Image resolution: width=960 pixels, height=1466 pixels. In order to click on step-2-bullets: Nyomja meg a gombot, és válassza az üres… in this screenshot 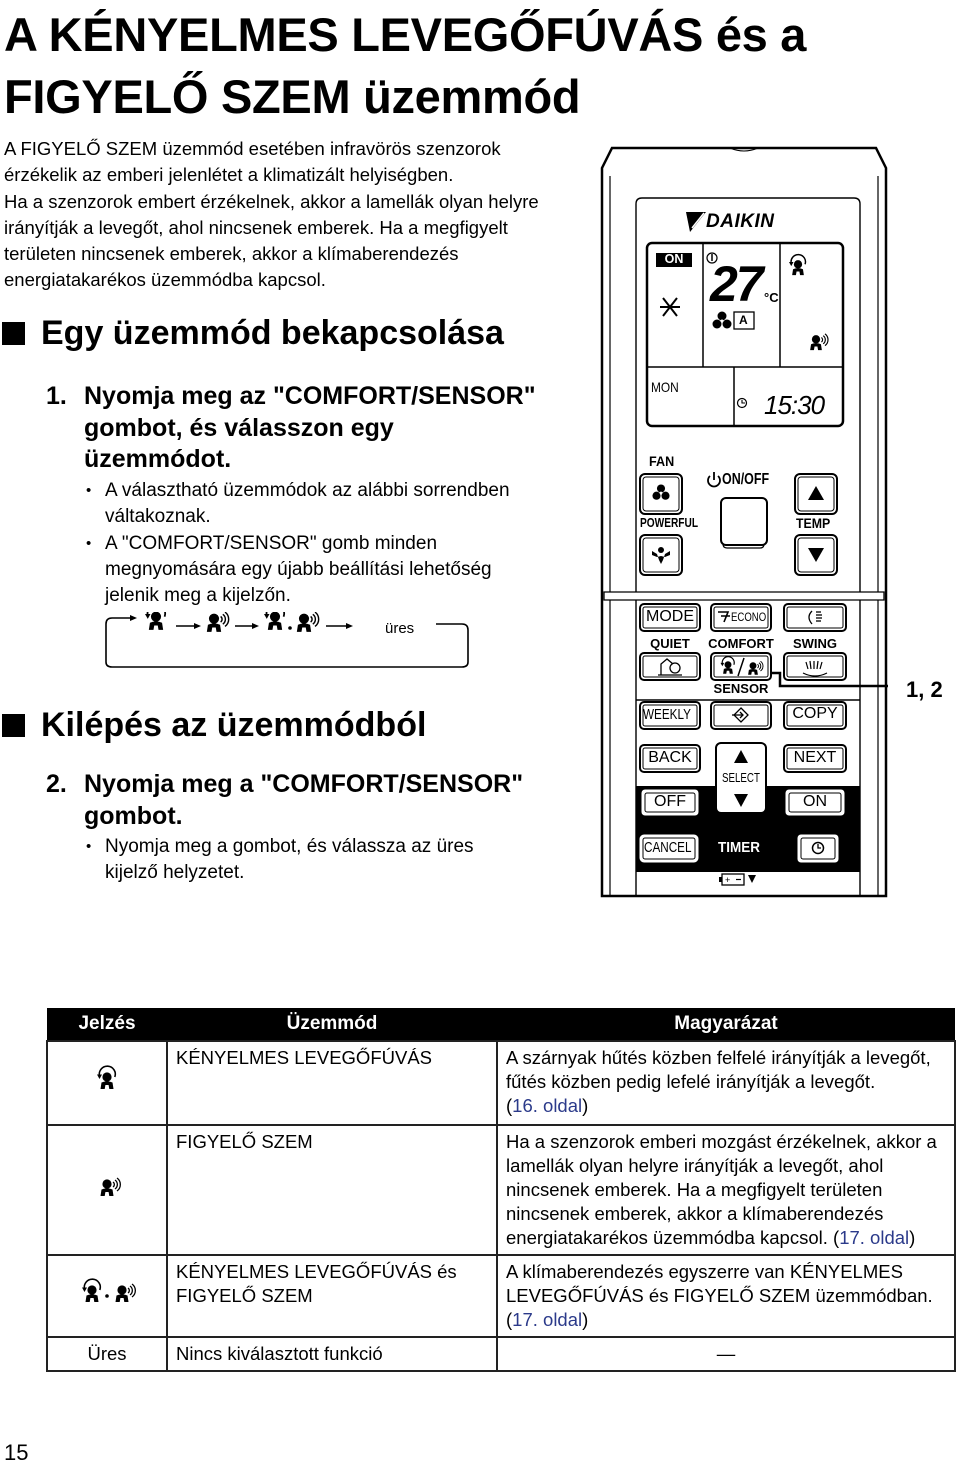, I will do `click(334, 860)`.